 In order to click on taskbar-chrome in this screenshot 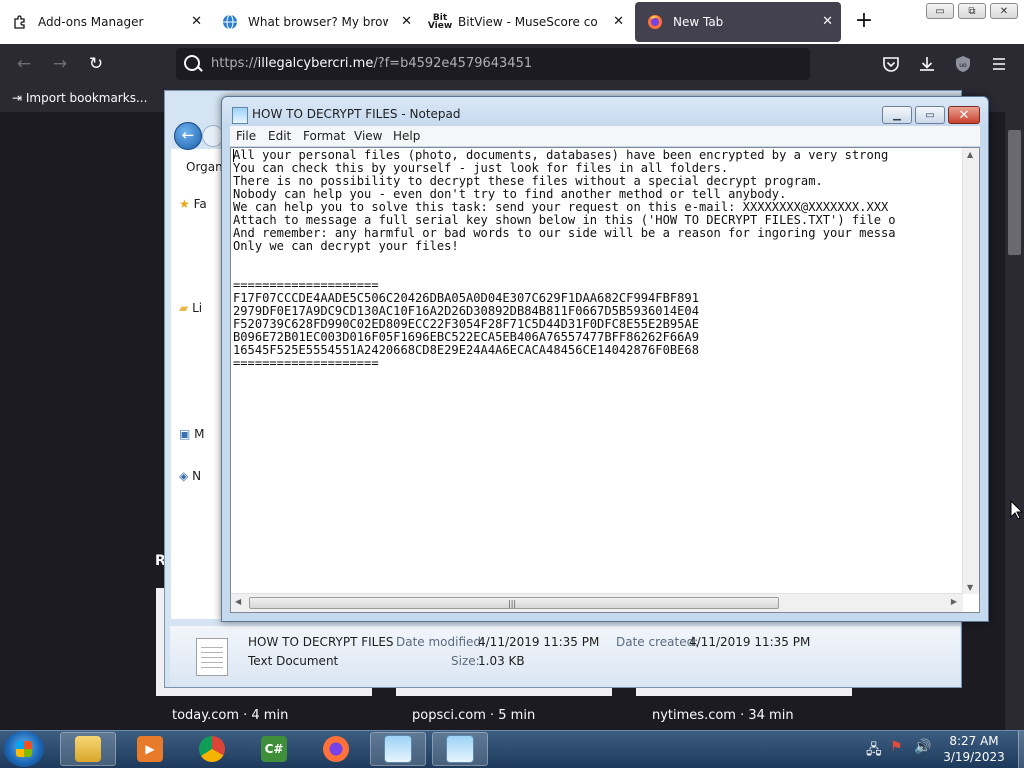, I will do `click(212, 749)`.